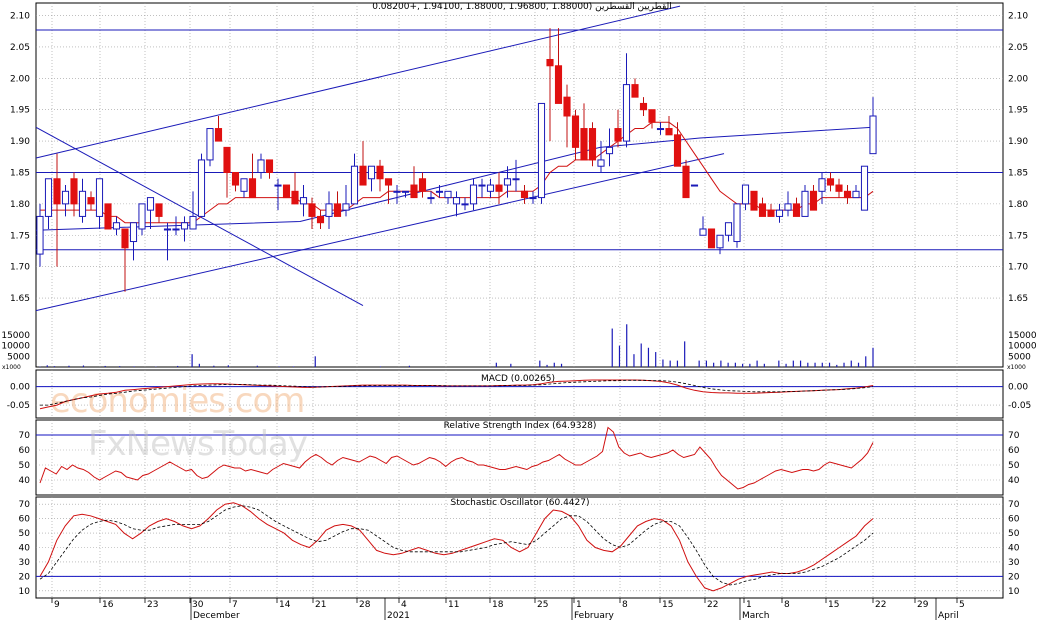 This screenshot has width=1040, height=620. What do you see at coordinates (1018, 236) in the screenshot?
I see `price-tick-right: 1.75` at bounding box center [1018, 236].